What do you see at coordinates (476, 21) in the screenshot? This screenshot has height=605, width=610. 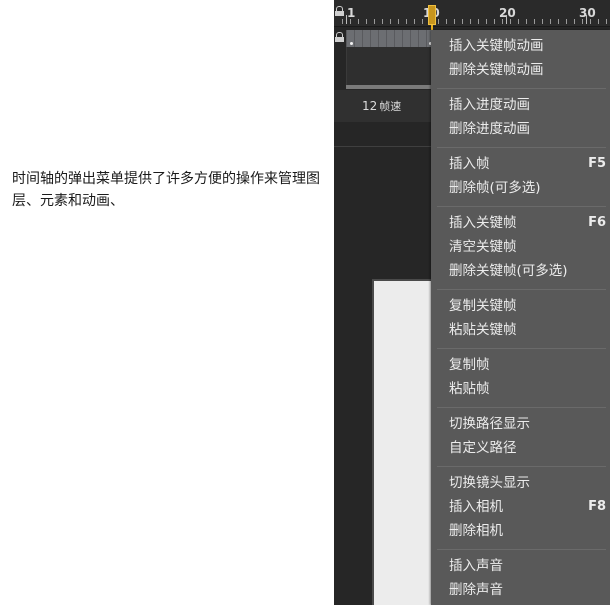 I see `ruler-ticks` at bounding box center [476, 21].